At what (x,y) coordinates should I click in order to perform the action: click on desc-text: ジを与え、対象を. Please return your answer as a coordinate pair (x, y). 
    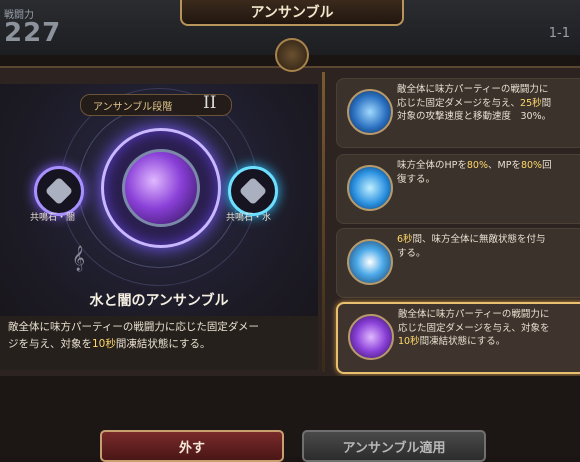
    Looking at the image, I should click on (50, 344).